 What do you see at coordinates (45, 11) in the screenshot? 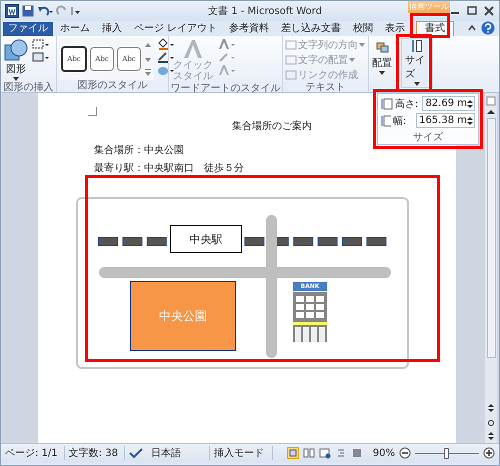
I see `undo-icon` at bounding box center [45, 11].